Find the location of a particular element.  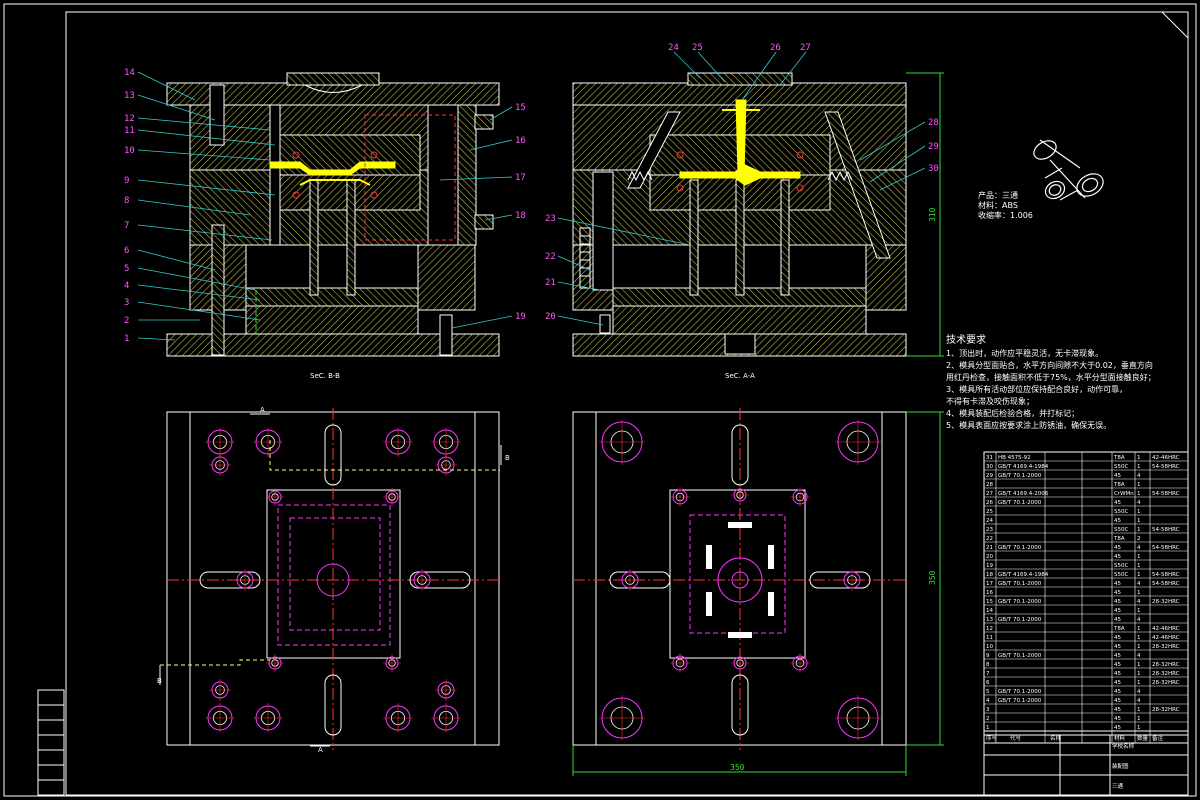

part-label-10: 10 is located at coordinates (129, 151).